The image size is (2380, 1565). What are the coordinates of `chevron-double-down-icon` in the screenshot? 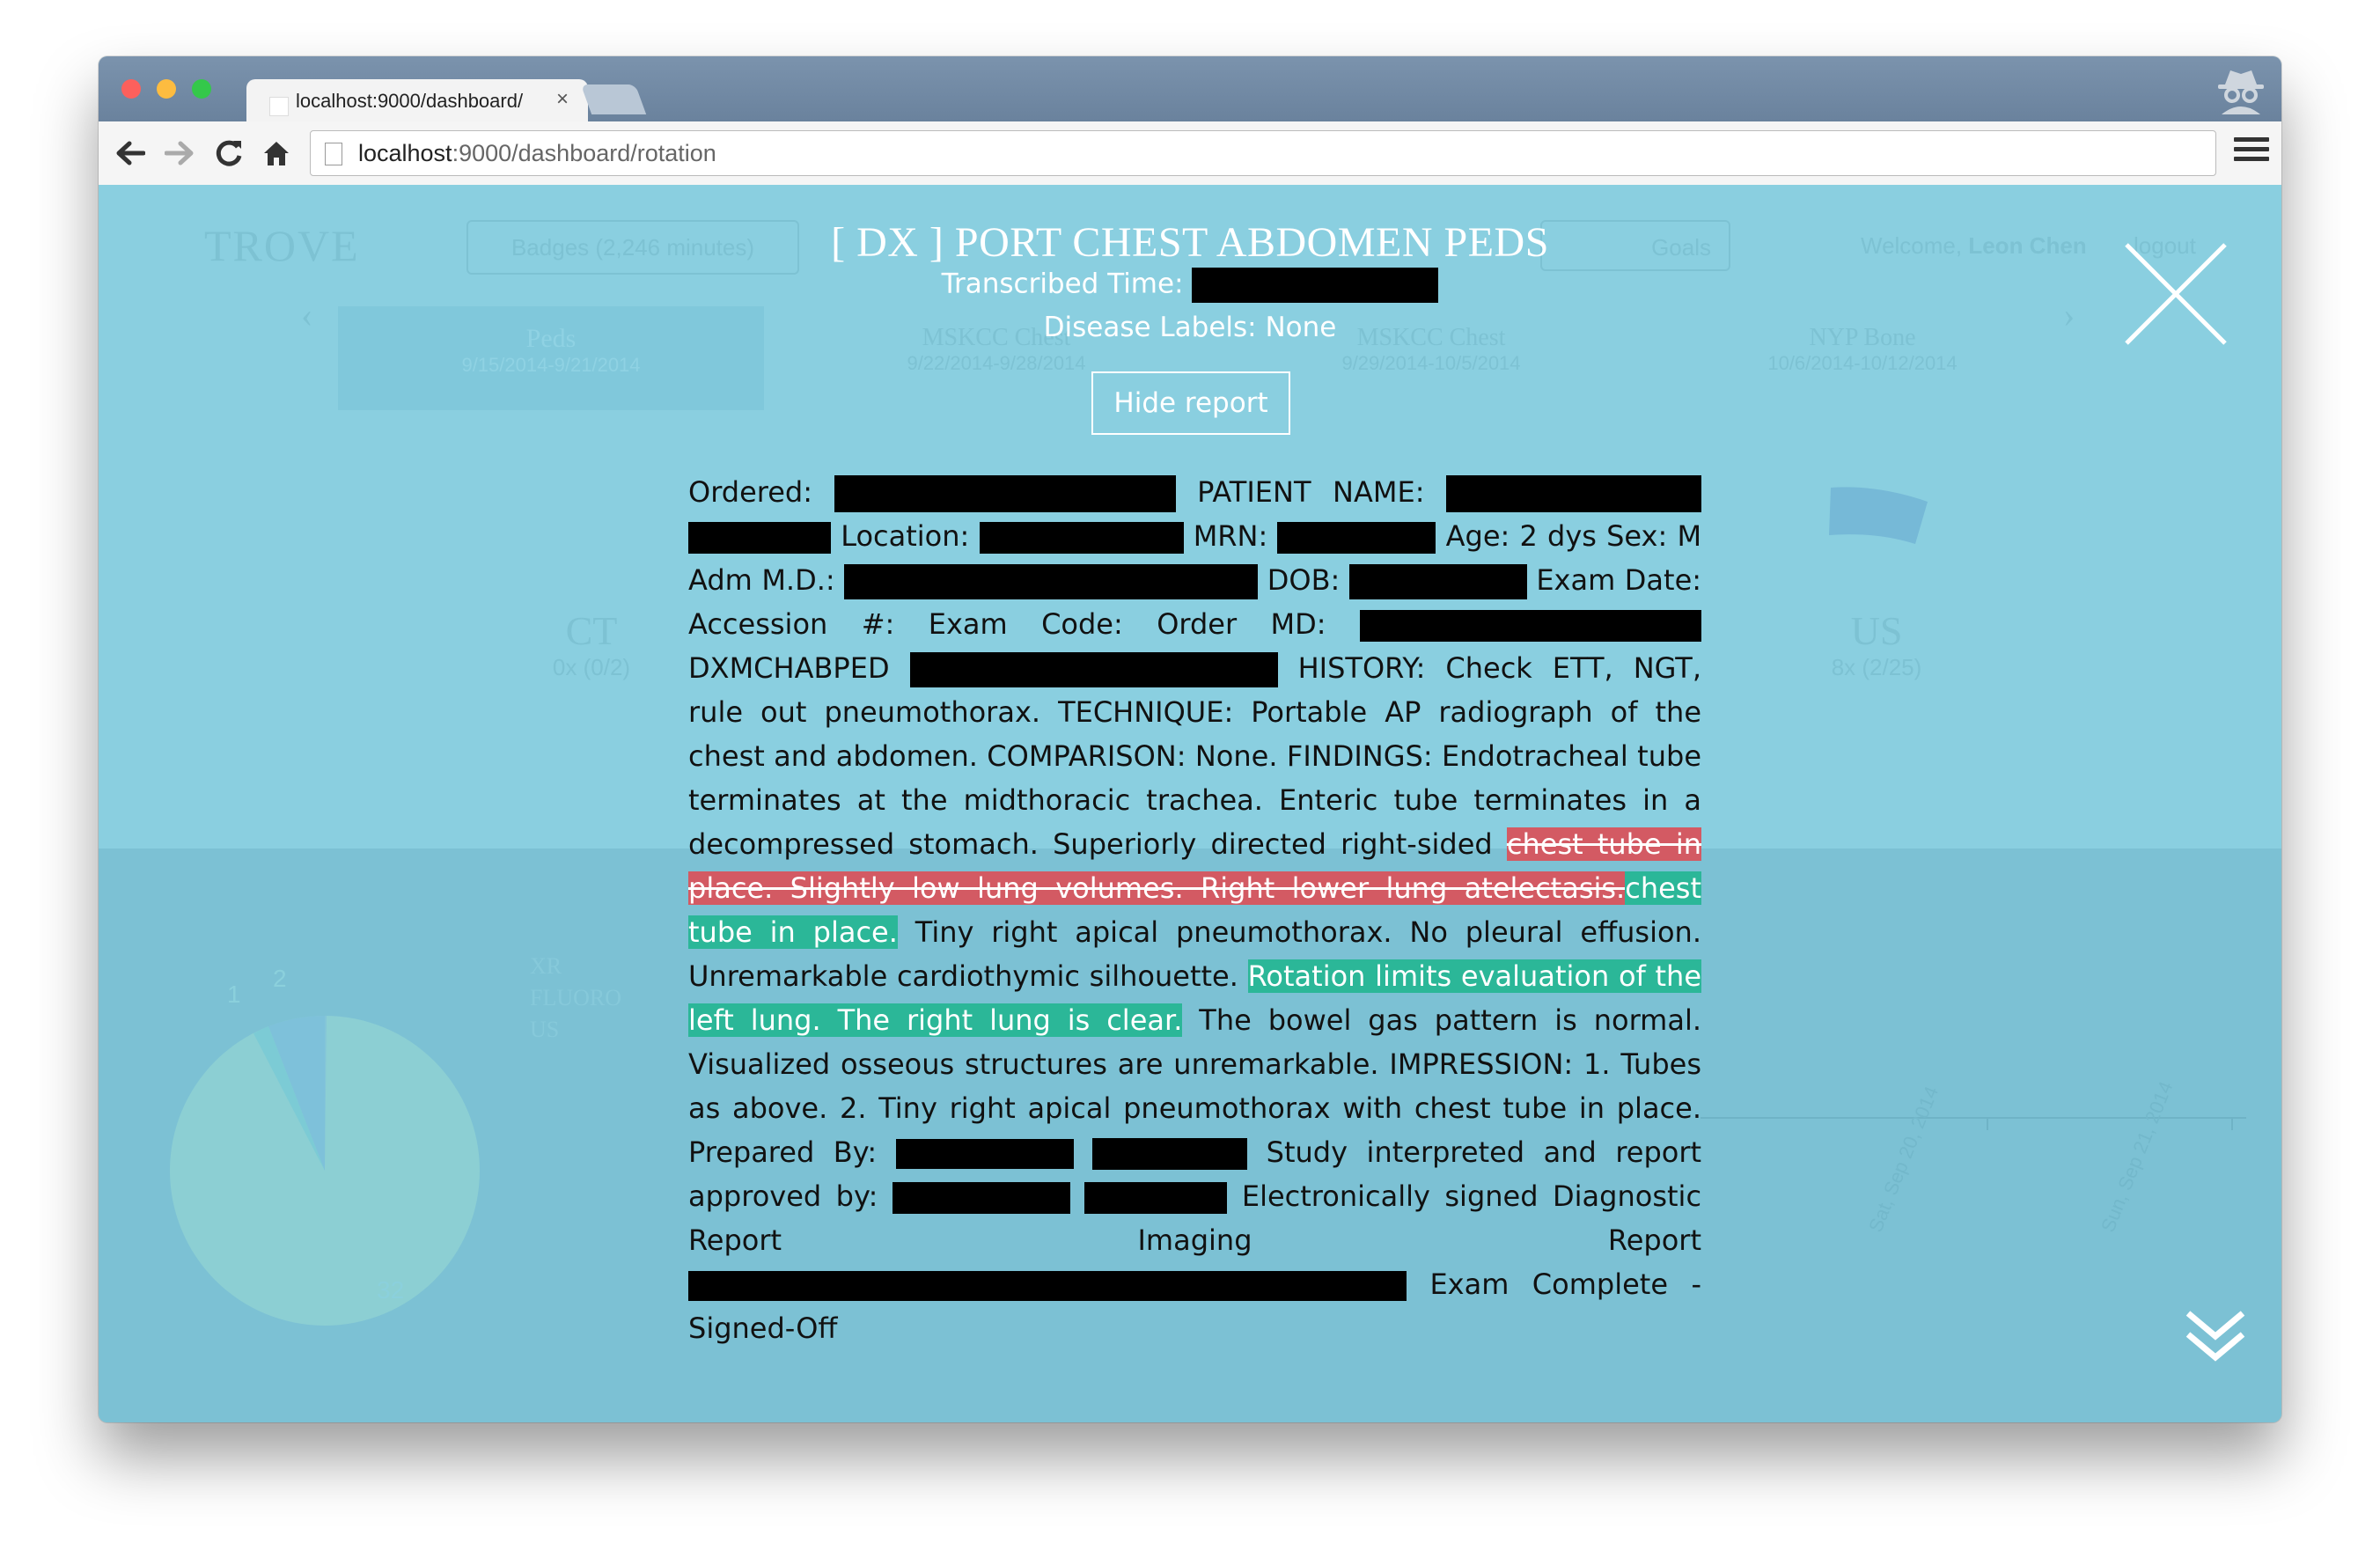 It's located at (2215, 1337).